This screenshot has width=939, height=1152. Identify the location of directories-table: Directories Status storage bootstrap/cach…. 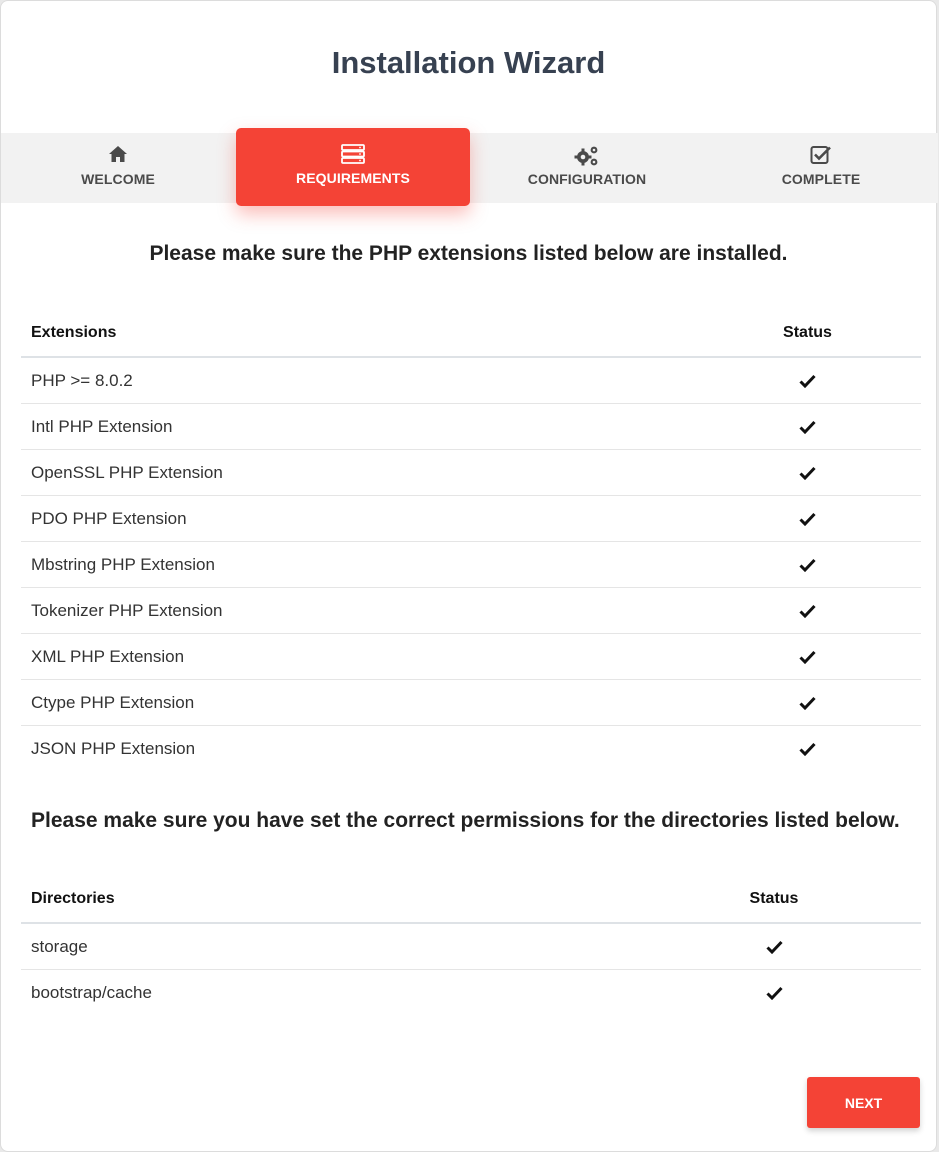
(471, 945).